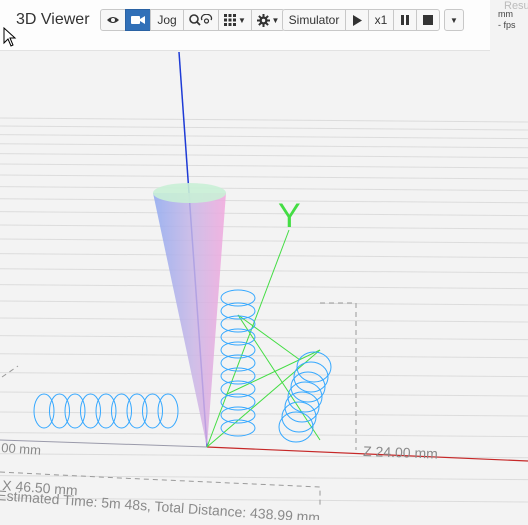 Image resolution: width=528 pixels, height=525 pixels. What do you see at coordinates (10, 37) in the screenshot?
I see `mouse-cursor-icon` at bounding box center [10, 37].